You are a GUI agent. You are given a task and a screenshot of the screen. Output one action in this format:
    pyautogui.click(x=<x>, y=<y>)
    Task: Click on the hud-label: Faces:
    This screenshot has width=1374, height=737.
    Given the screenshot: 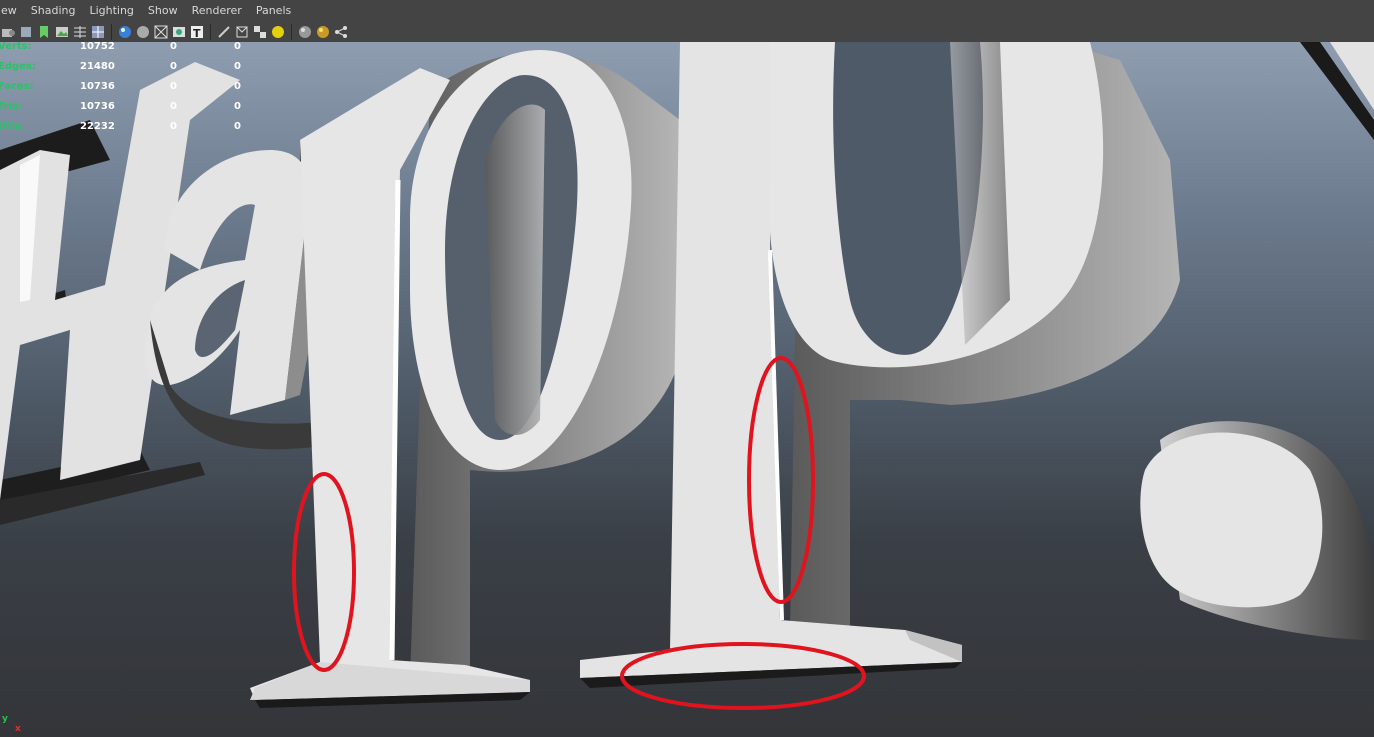 What is the action you would take?
    pyautogui.click(x=17, y=86)
    